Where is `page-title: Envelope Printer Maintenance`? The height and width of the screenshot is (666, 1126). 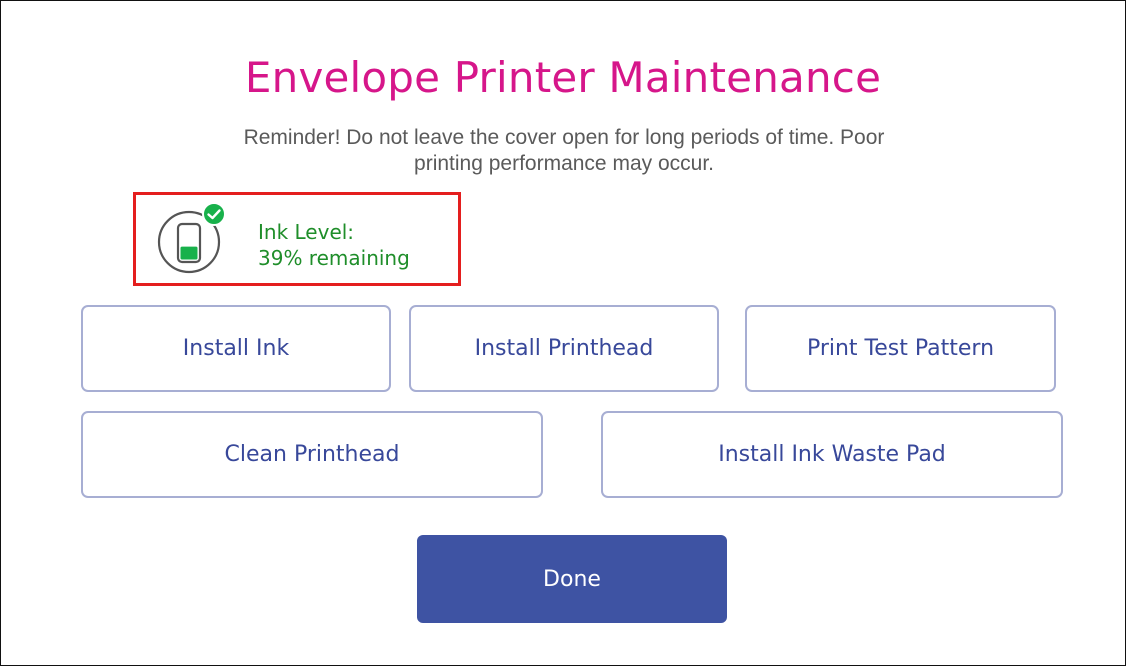
page-title: Envelope Printer Maintenance is located at coordinates (563, 77).